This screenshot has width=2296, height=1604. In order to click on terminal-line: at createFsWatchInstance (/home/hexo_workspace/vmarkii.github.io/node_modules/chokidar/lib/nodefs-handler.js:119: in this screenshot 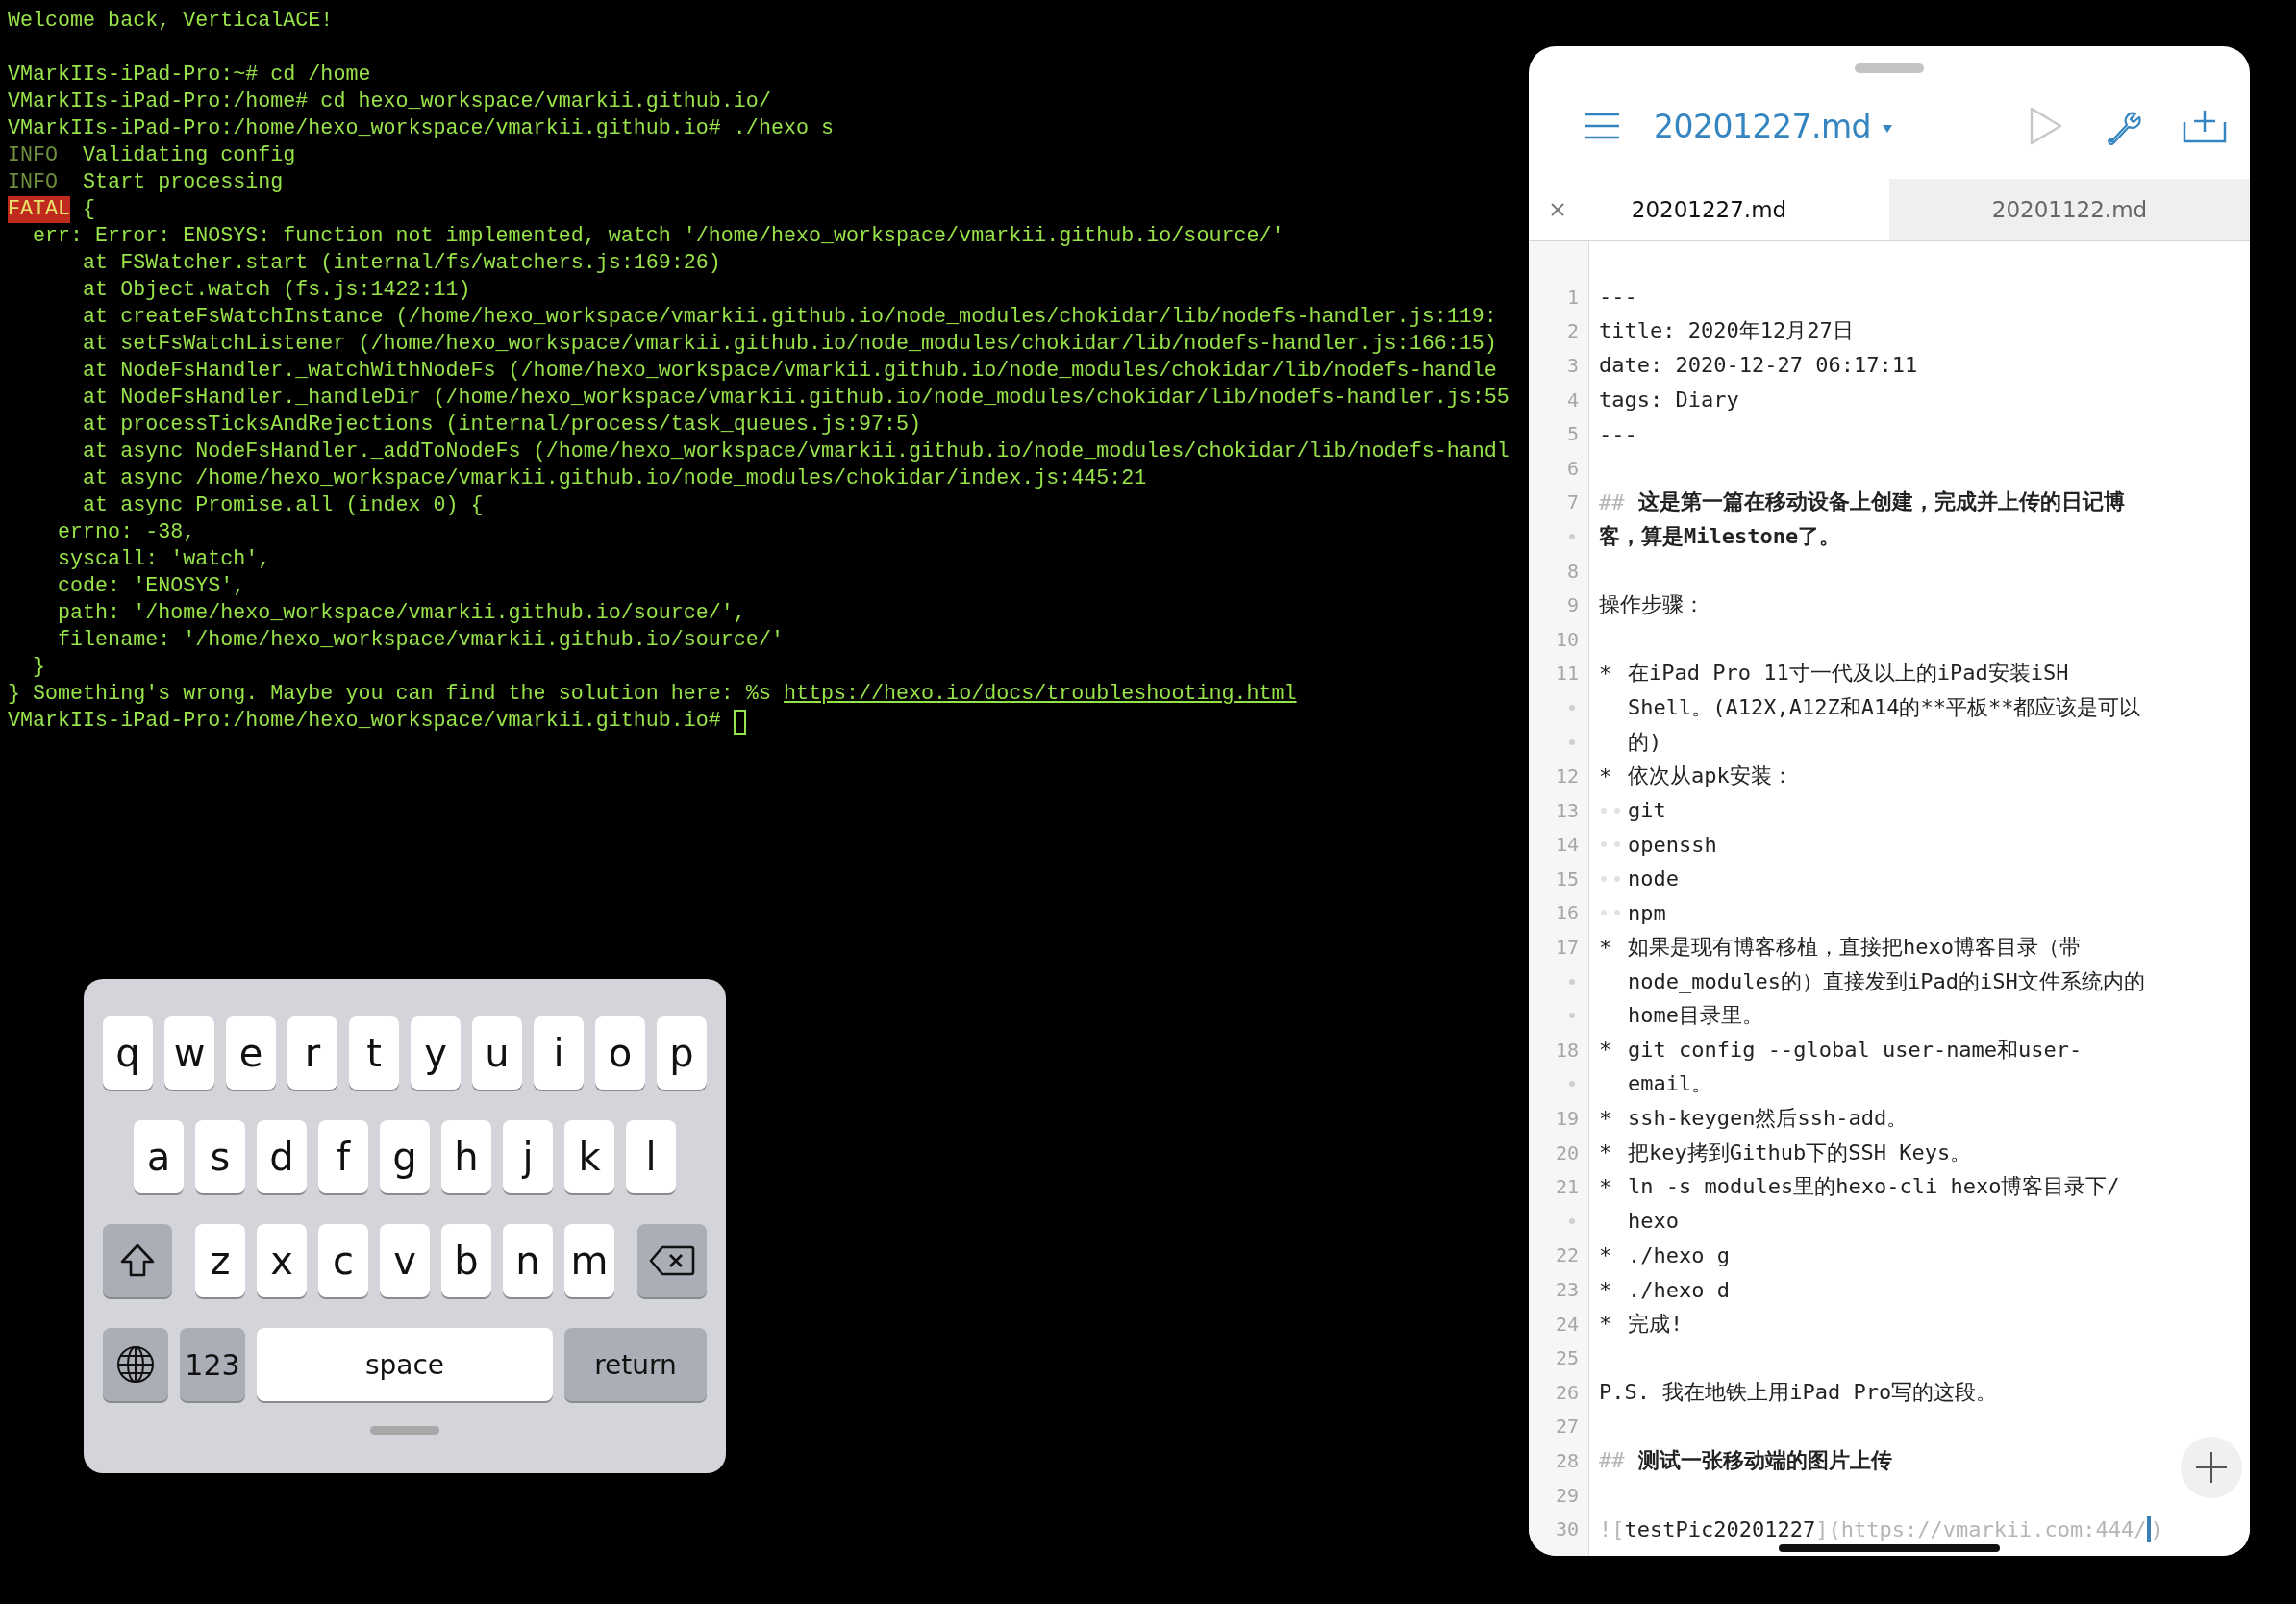, I will do `click(790, 317)`.